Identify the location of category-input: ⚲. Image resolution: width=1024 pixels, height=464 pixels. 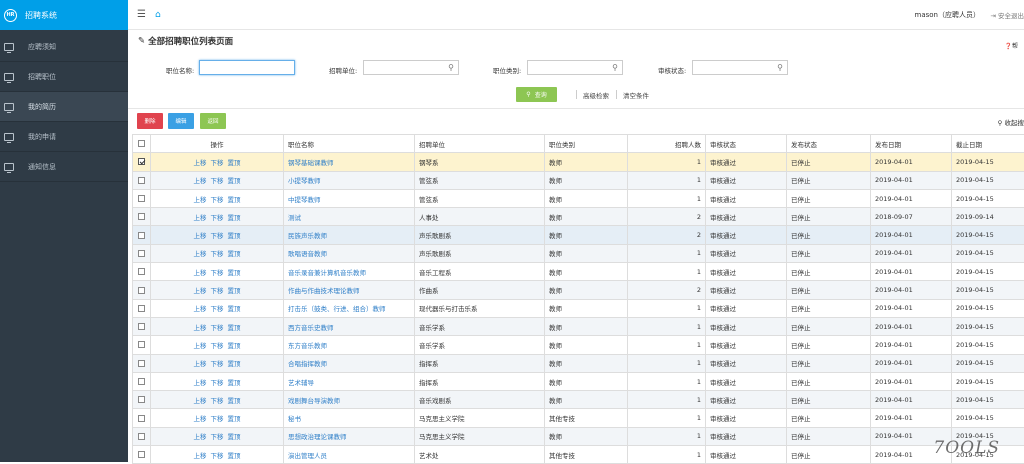
(575, 67).